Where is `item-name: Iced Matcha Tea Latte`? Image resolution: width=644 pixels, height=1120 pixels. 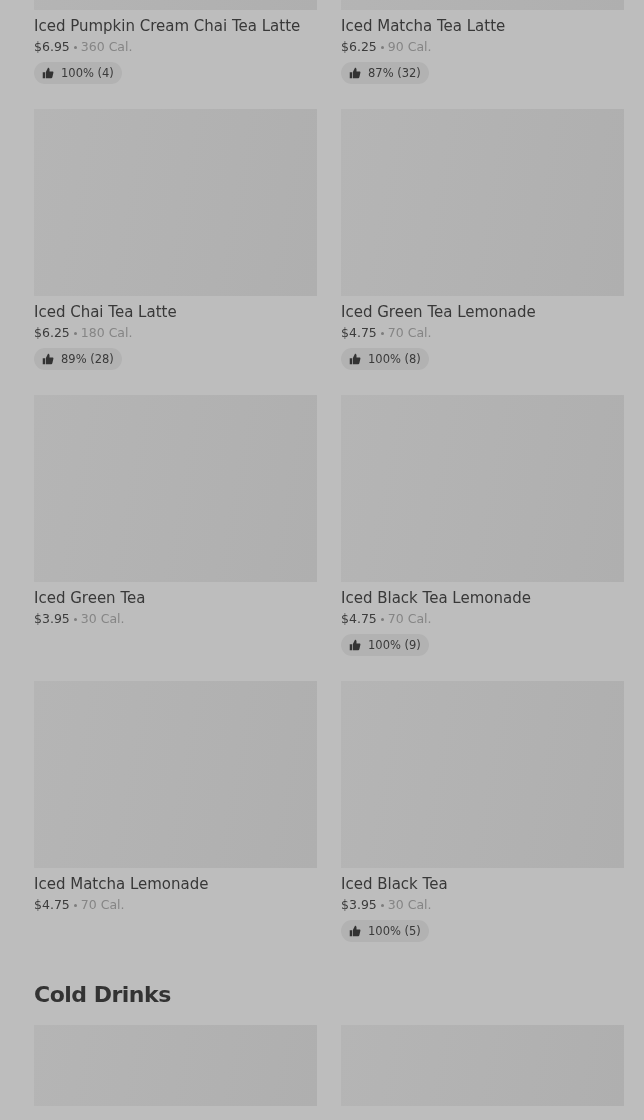
item-name: Iced Matcha Tea Latte is located at coordinates (424, 26).